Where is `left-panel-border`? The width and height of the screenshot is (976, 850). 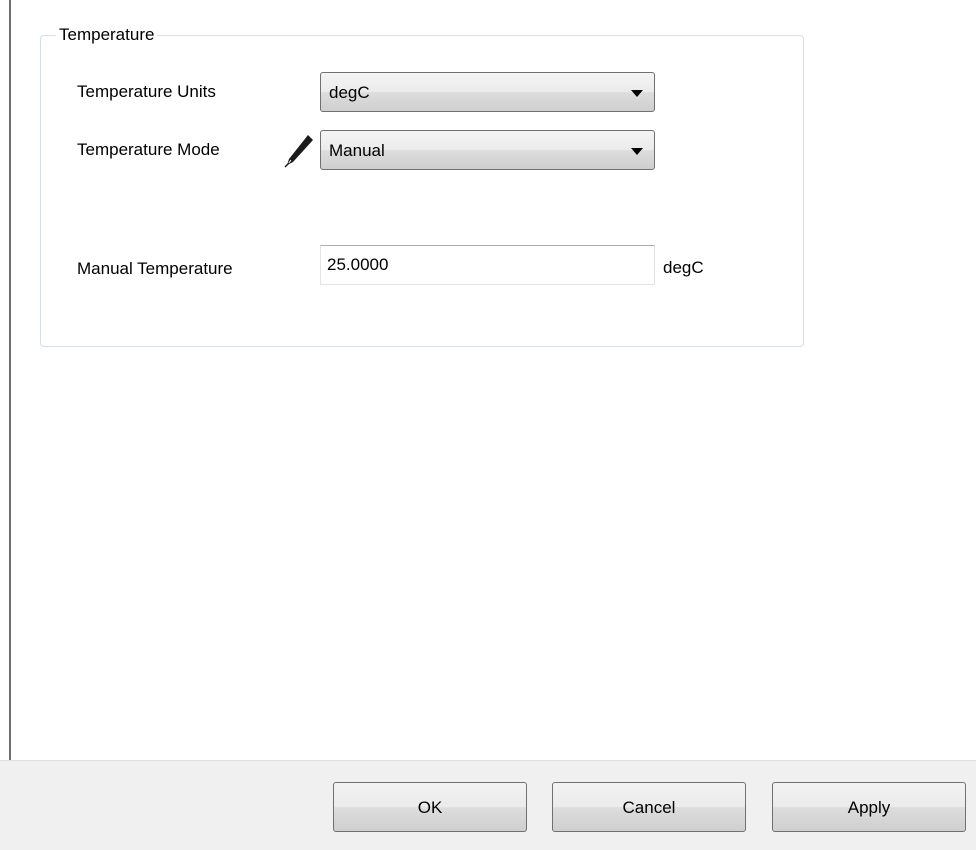 left-panel-border is located at coordinates (5, 380).